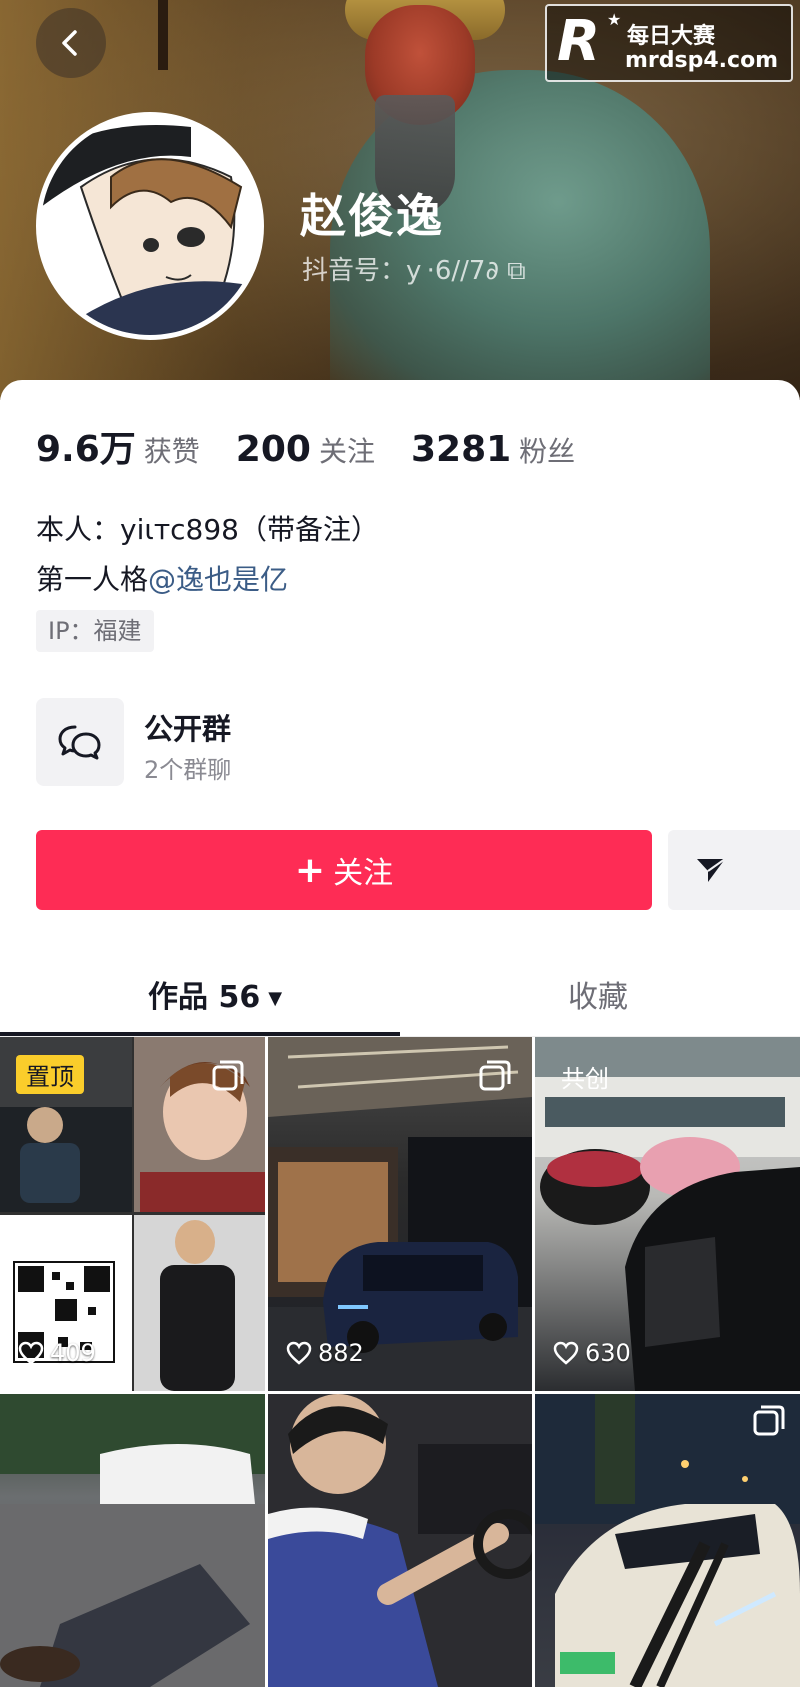 This screenshot has width=800, height=1687. I want to click on avatar, so click(150, 226).